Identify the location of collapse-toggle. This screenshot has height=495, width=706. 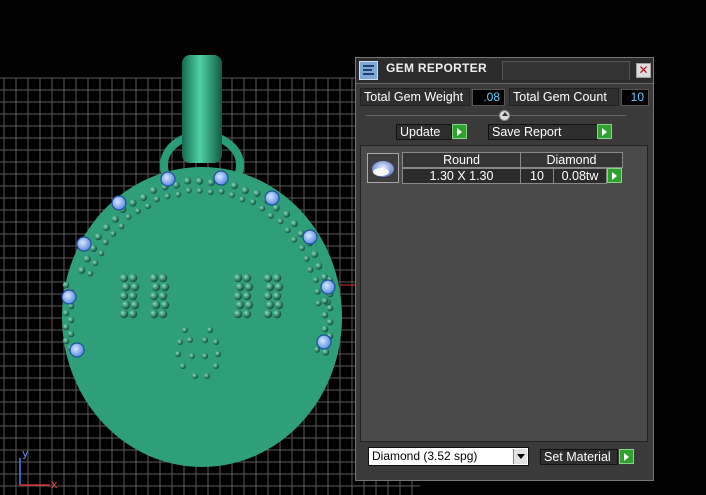
(504, 115).